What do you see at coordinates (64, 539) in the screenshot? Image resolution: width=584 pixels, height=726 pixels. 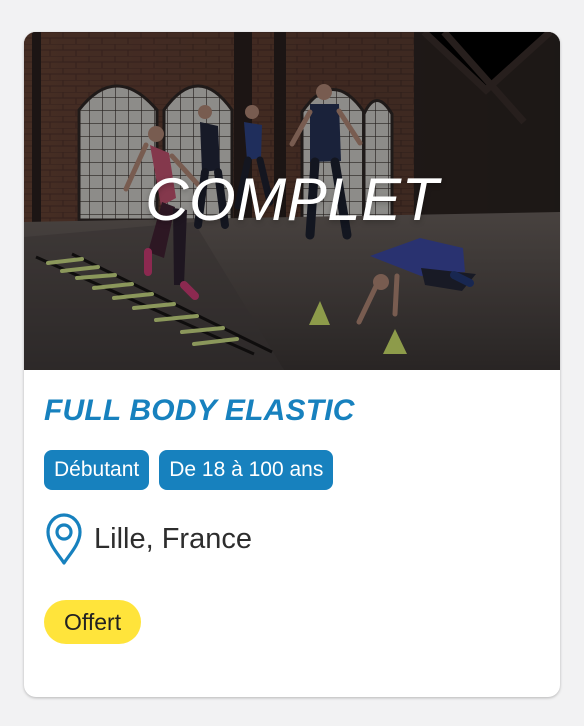 I see `map-pin-icon` at bounding box center [64, 539].